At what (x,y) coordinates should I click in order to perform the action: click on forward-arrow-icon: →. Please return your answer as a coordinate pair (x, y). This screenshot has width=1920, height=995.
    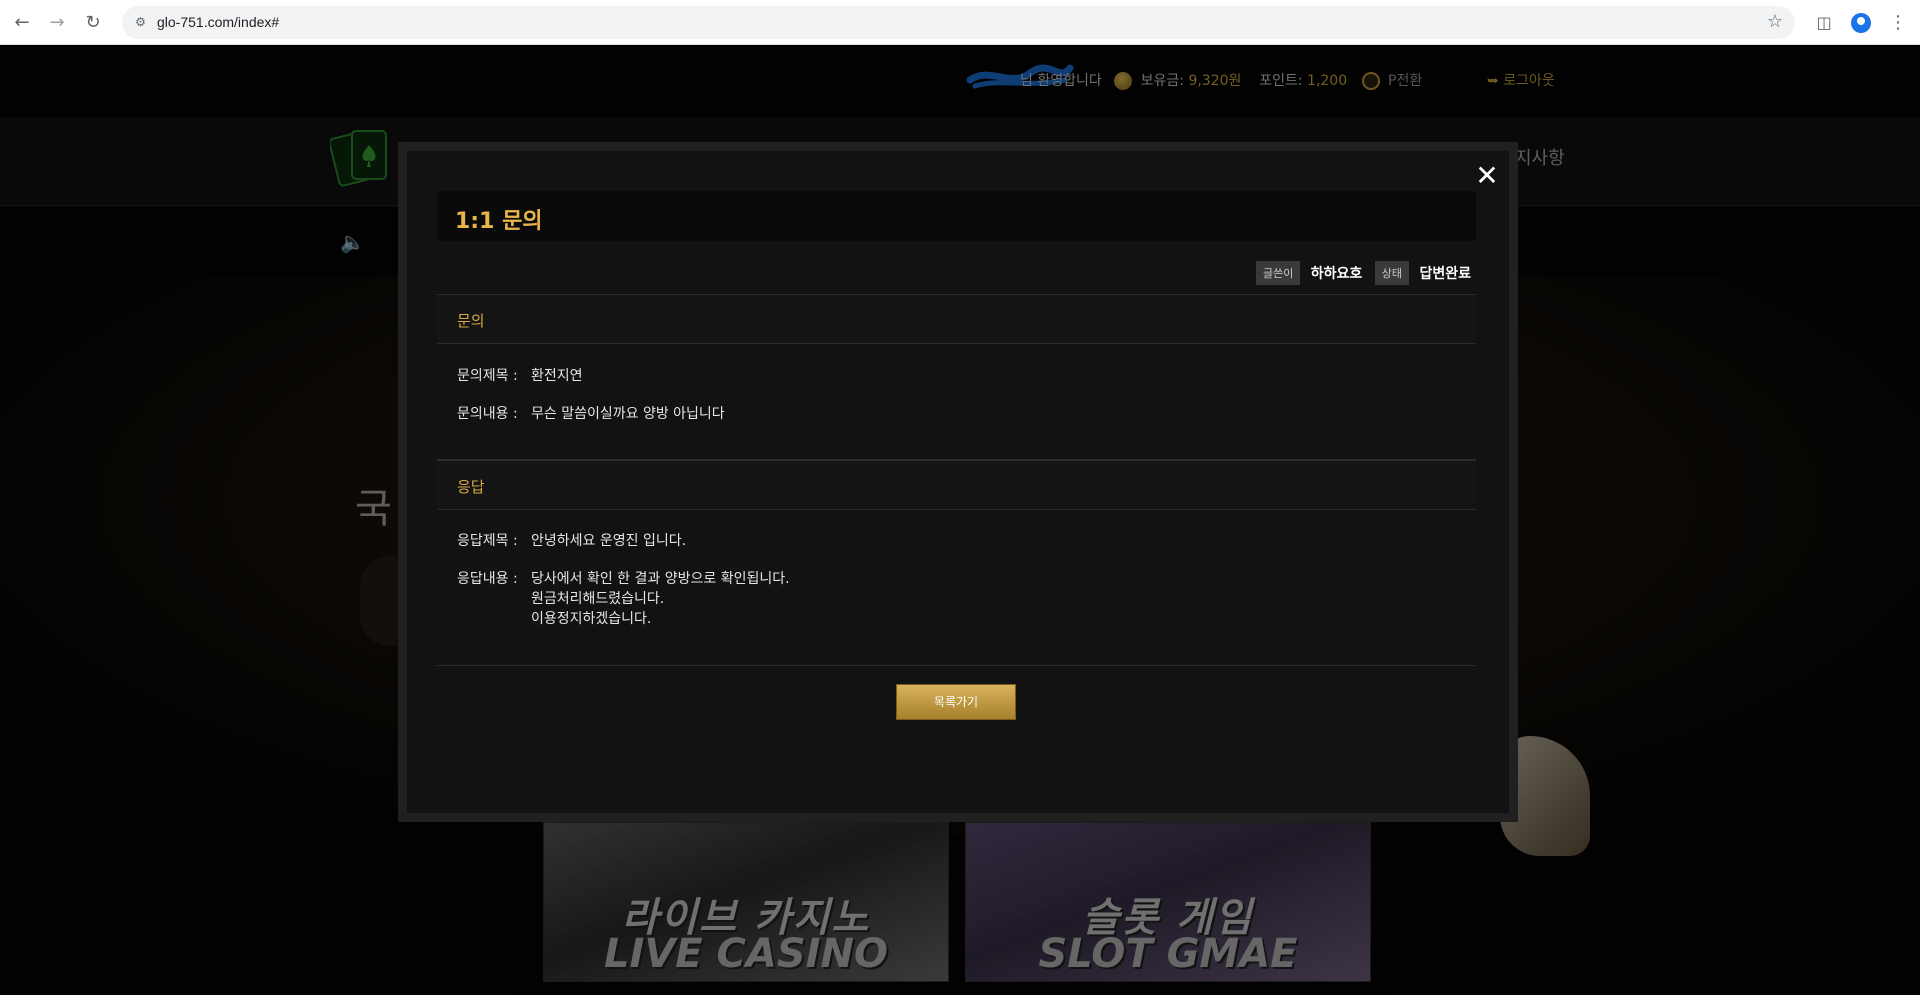
    Looking at the image, I should click on (57, 23).